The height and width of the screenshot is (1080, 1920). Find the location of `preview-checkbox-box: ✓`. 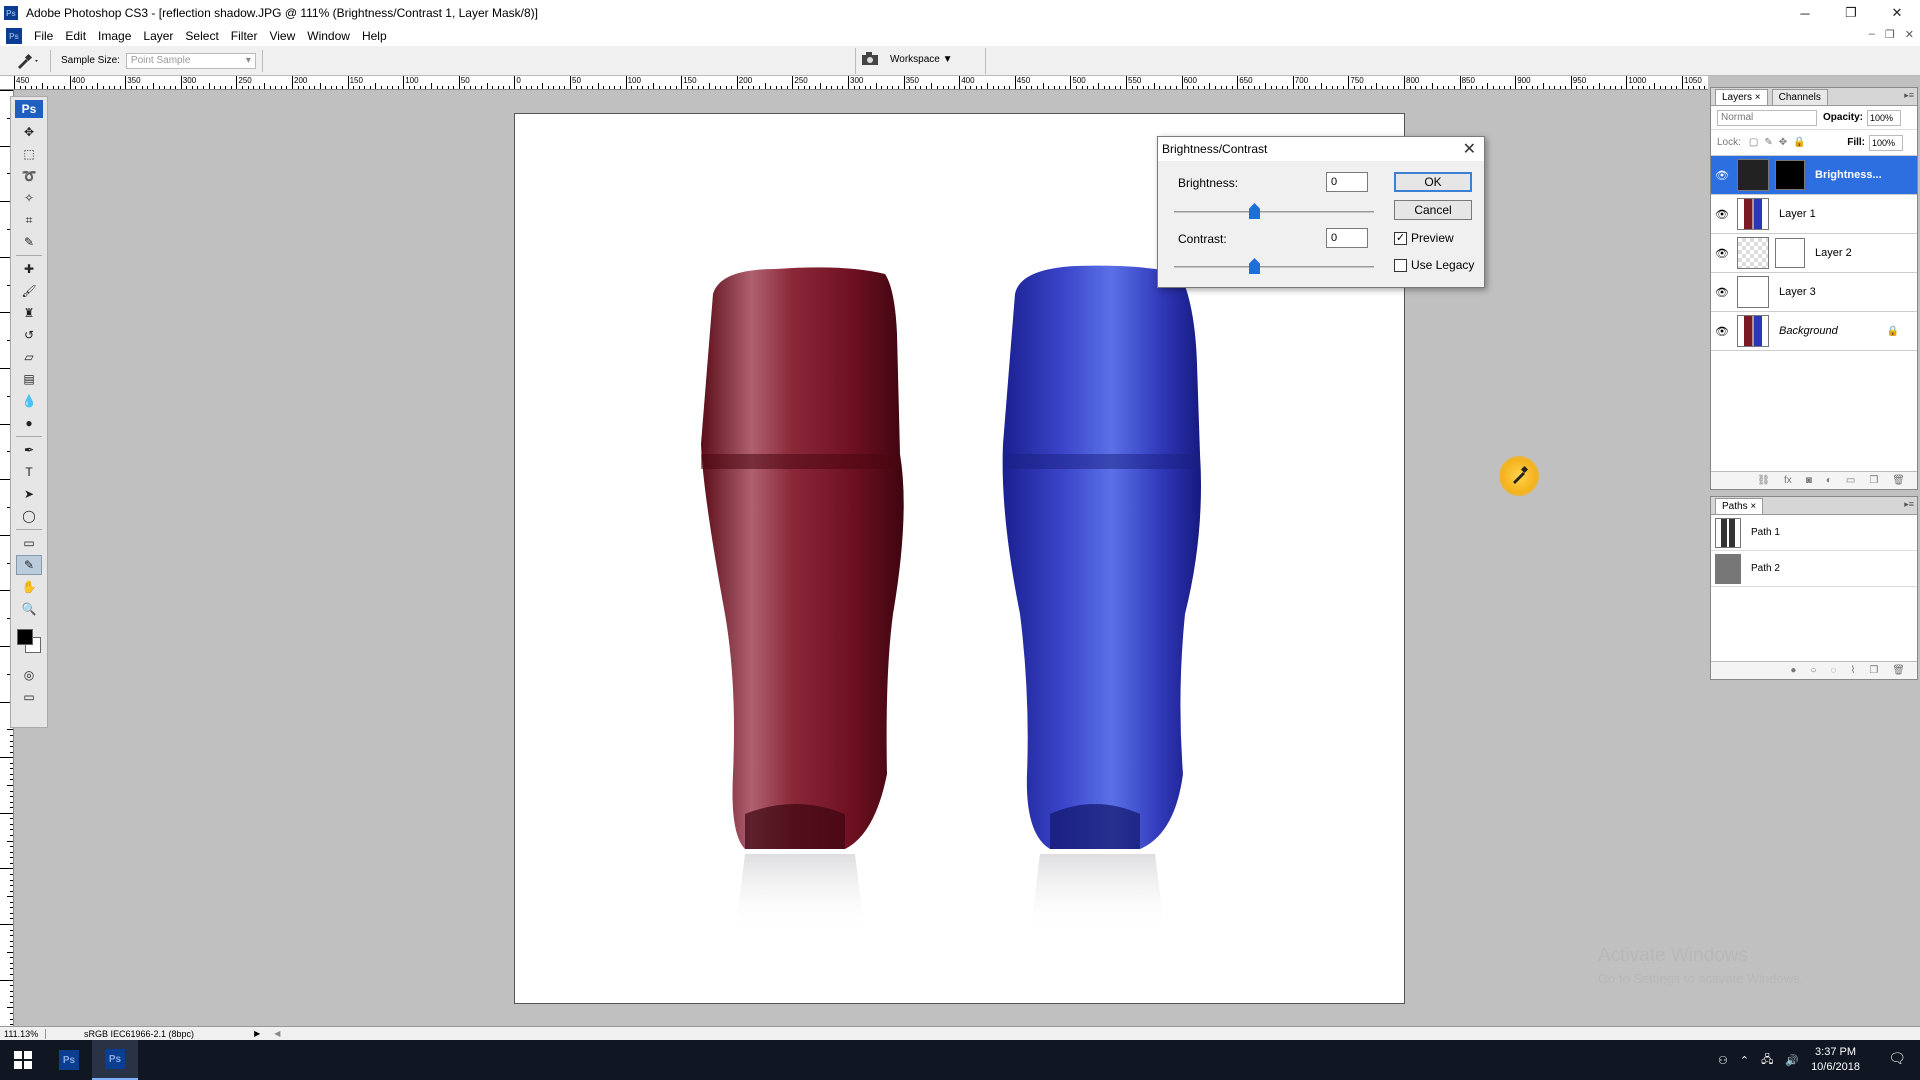

preview-checkbox-box: ✓ is located at coordinates (1400, 238).